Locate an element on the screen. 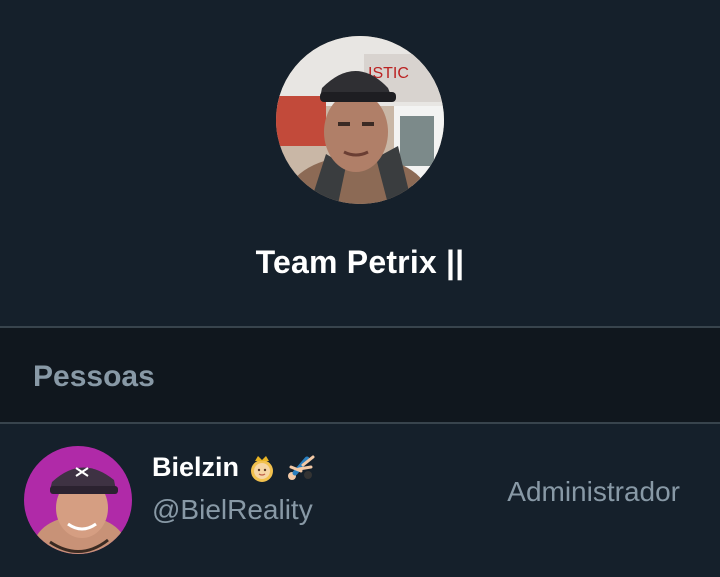 The image size is (720, 577). member-handle: @BielReality is located at coordinates (232, 509).